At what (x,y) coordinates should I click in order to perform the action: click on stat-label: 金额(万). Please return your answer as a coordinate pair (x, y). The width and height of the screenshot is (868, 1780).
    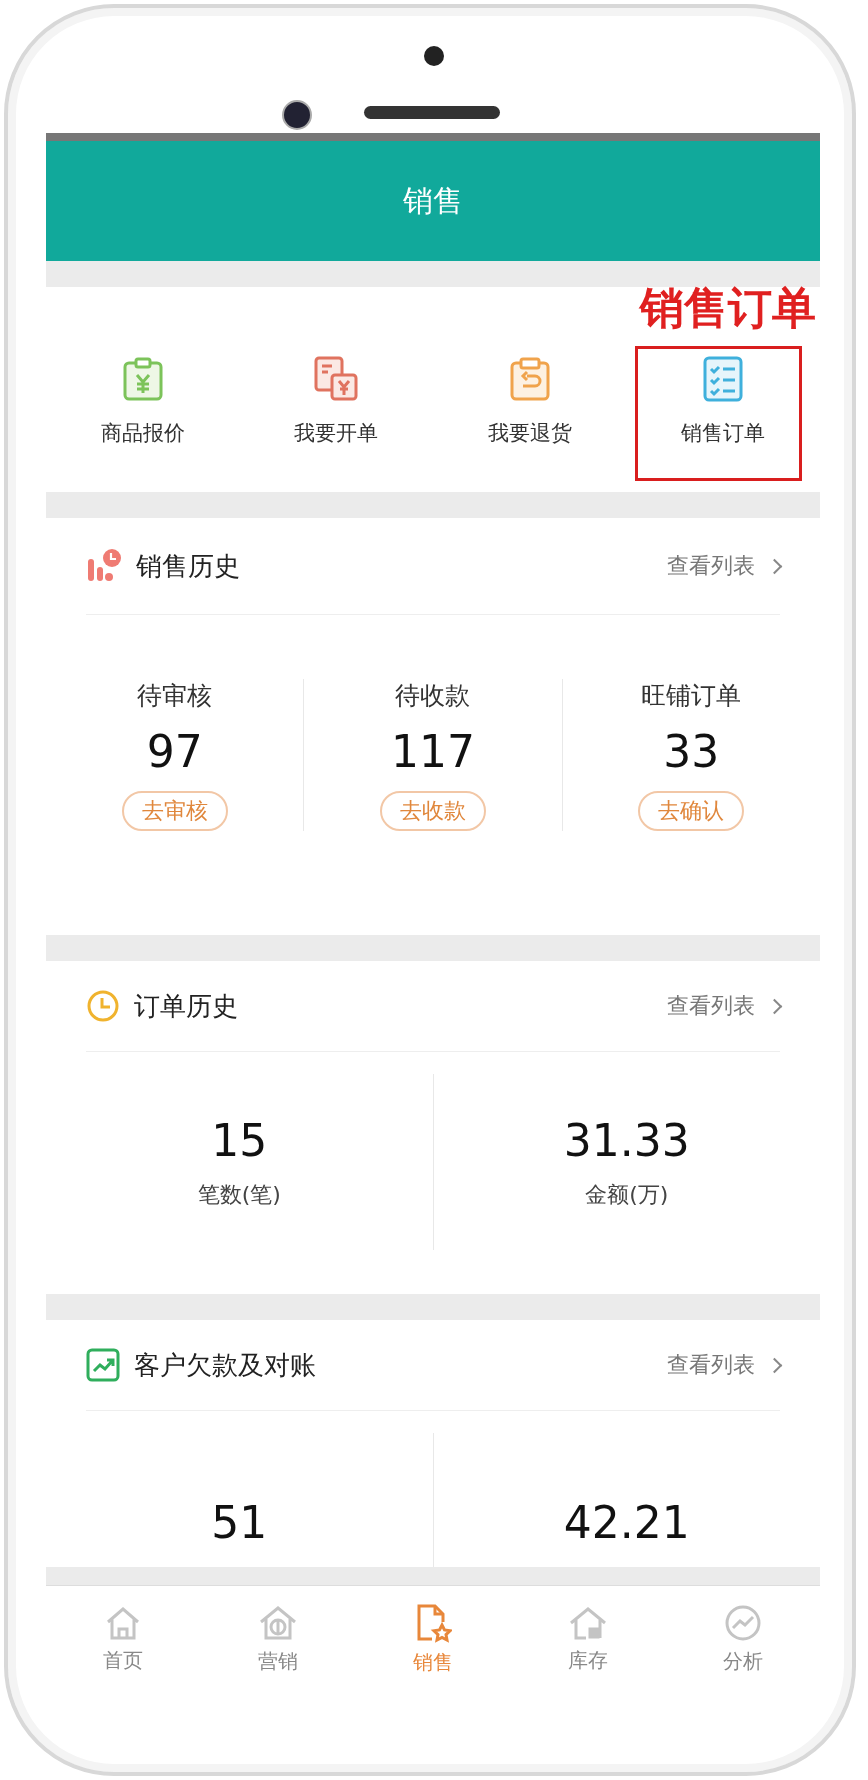
    Looking at the image, I should click on (627, 1194).